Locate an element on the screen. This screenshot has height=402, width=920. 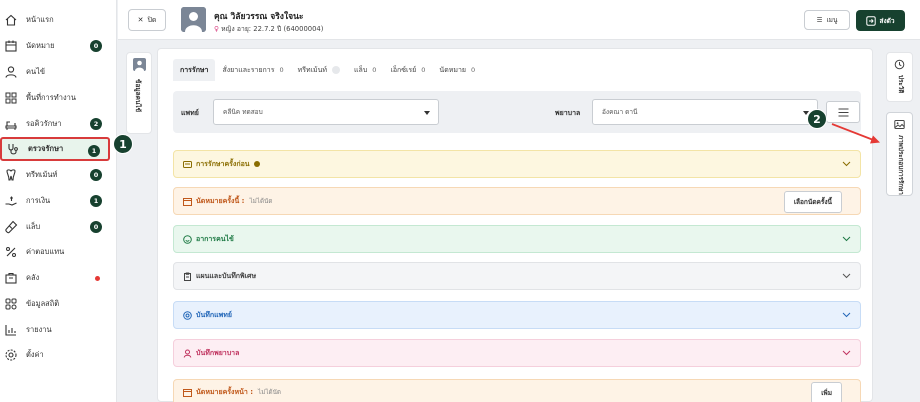
history-panel-tab: ประวัติ is located at coordinates (899, 77).